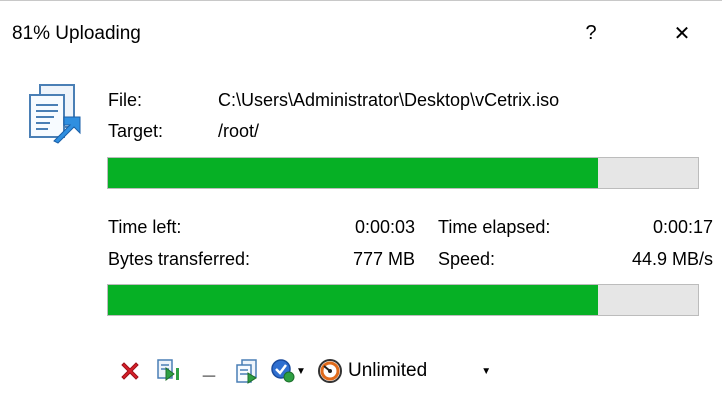 This screenshot has width=722, height=418. I want to click on transfer-in-background-button, so click(170, 371).